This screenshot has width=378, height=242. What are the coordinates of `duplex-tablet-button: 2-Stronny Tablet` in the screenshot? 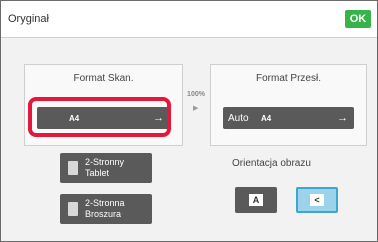 It's located at (106, 168).